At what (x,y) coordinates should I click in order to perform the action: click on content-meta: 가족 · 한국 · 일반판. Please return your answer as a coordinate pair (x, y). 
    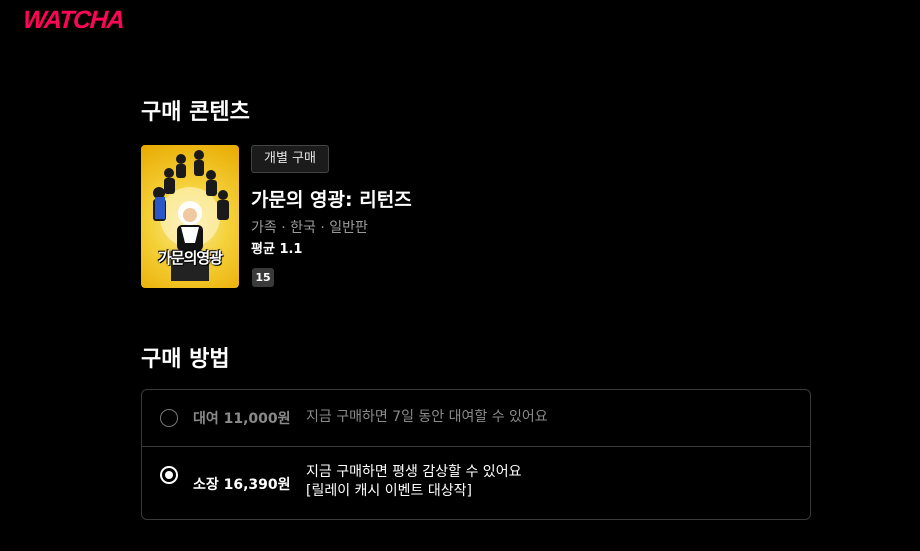
    Looking at the image, I should click on (309, 228).